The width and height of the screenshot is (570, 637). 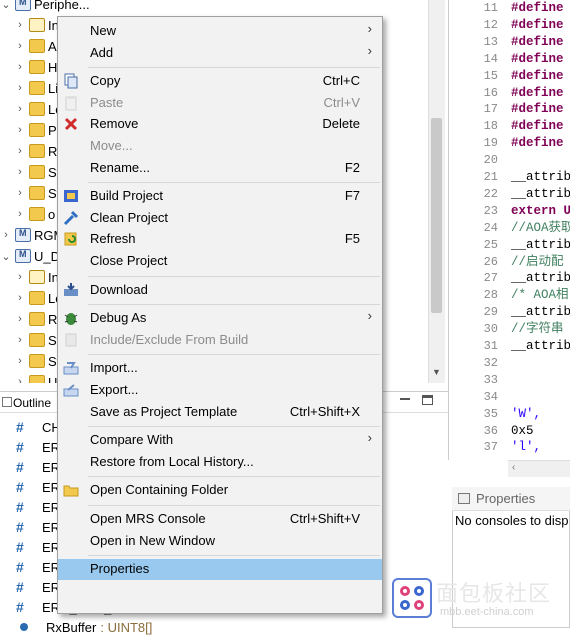 What do you see at coordinates (34, 214) in the screenshot?
I see `explorer-tree-item: › o` at bounding box center [34, 214].